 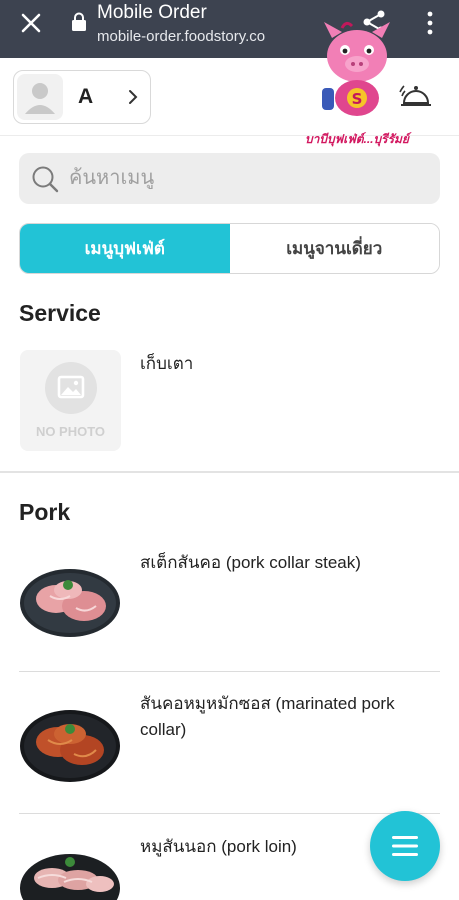 I want to click on dish-image-pork-collar-steak, so click(x=70, y=602).